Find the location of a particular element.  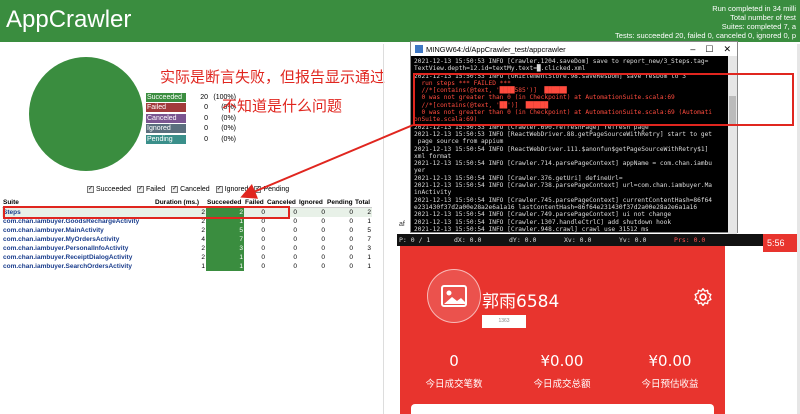

window-controls: – ☐ ✕ is located at coordinates (713, 49).